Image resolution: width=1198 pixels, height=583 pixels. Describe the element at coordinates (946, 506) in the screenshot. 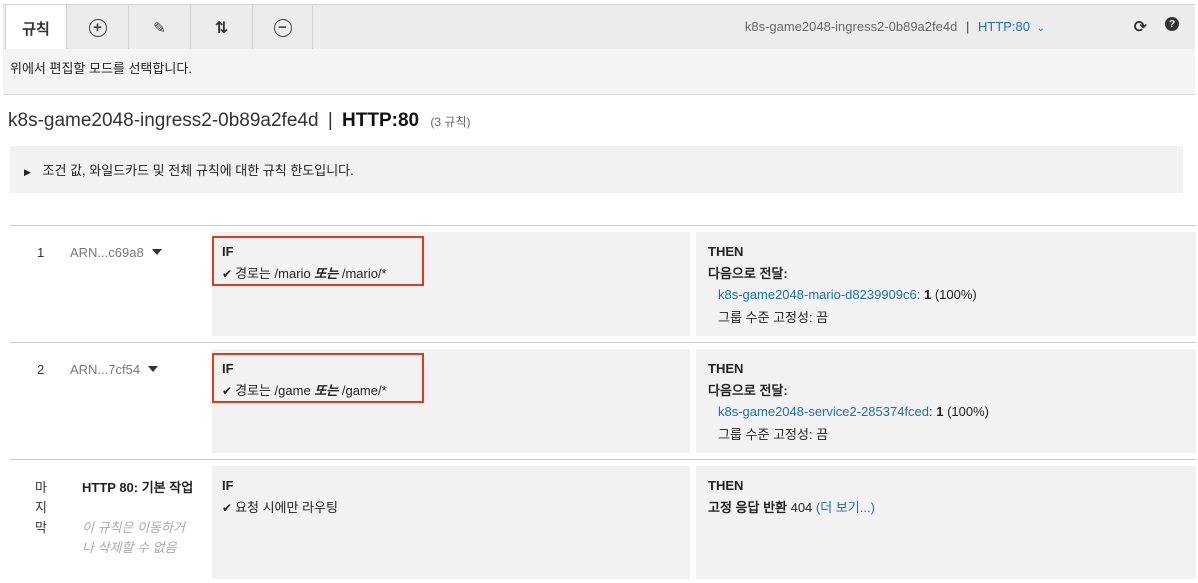

I see `fixed-response: 고정 응답 반환 404 (더 보기...)` at that location.